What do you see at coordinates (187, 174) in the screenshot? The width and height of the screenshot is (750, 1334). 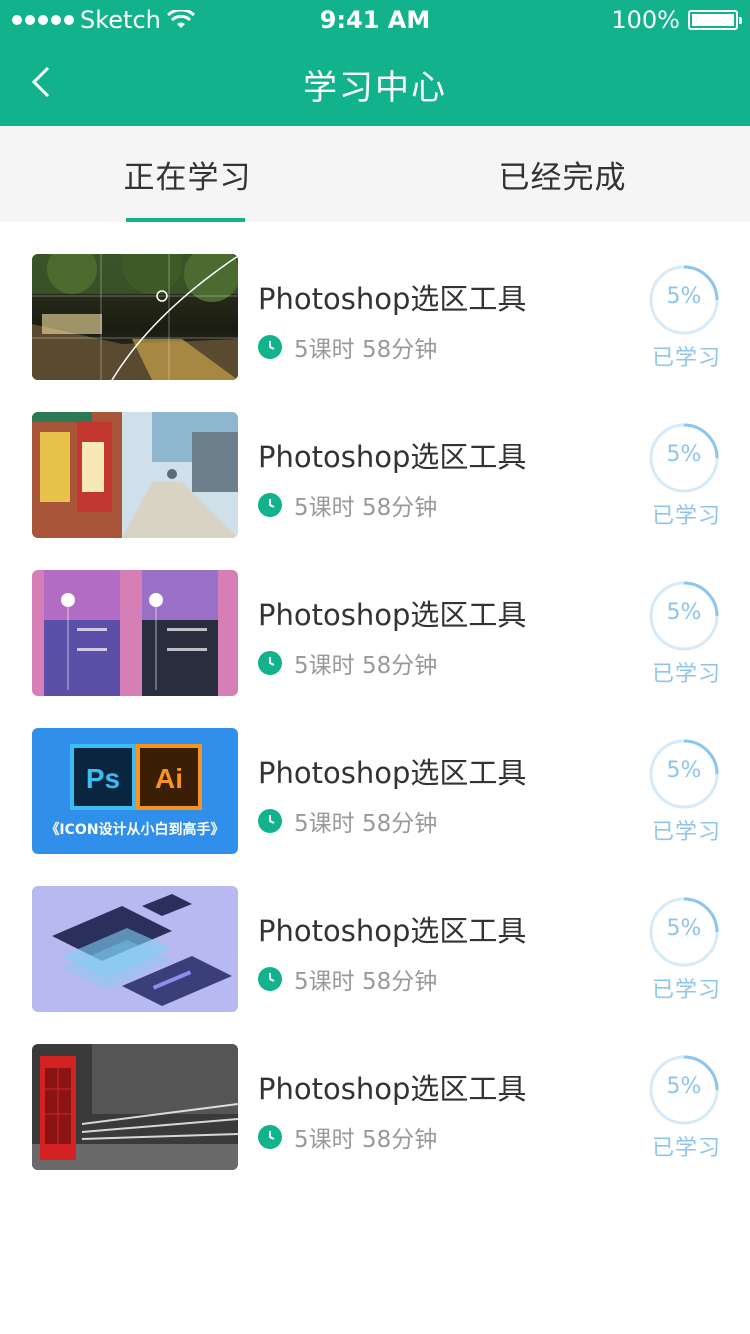 I see `tab-in-progress: 正在学习` at bounding box center [187, 174].